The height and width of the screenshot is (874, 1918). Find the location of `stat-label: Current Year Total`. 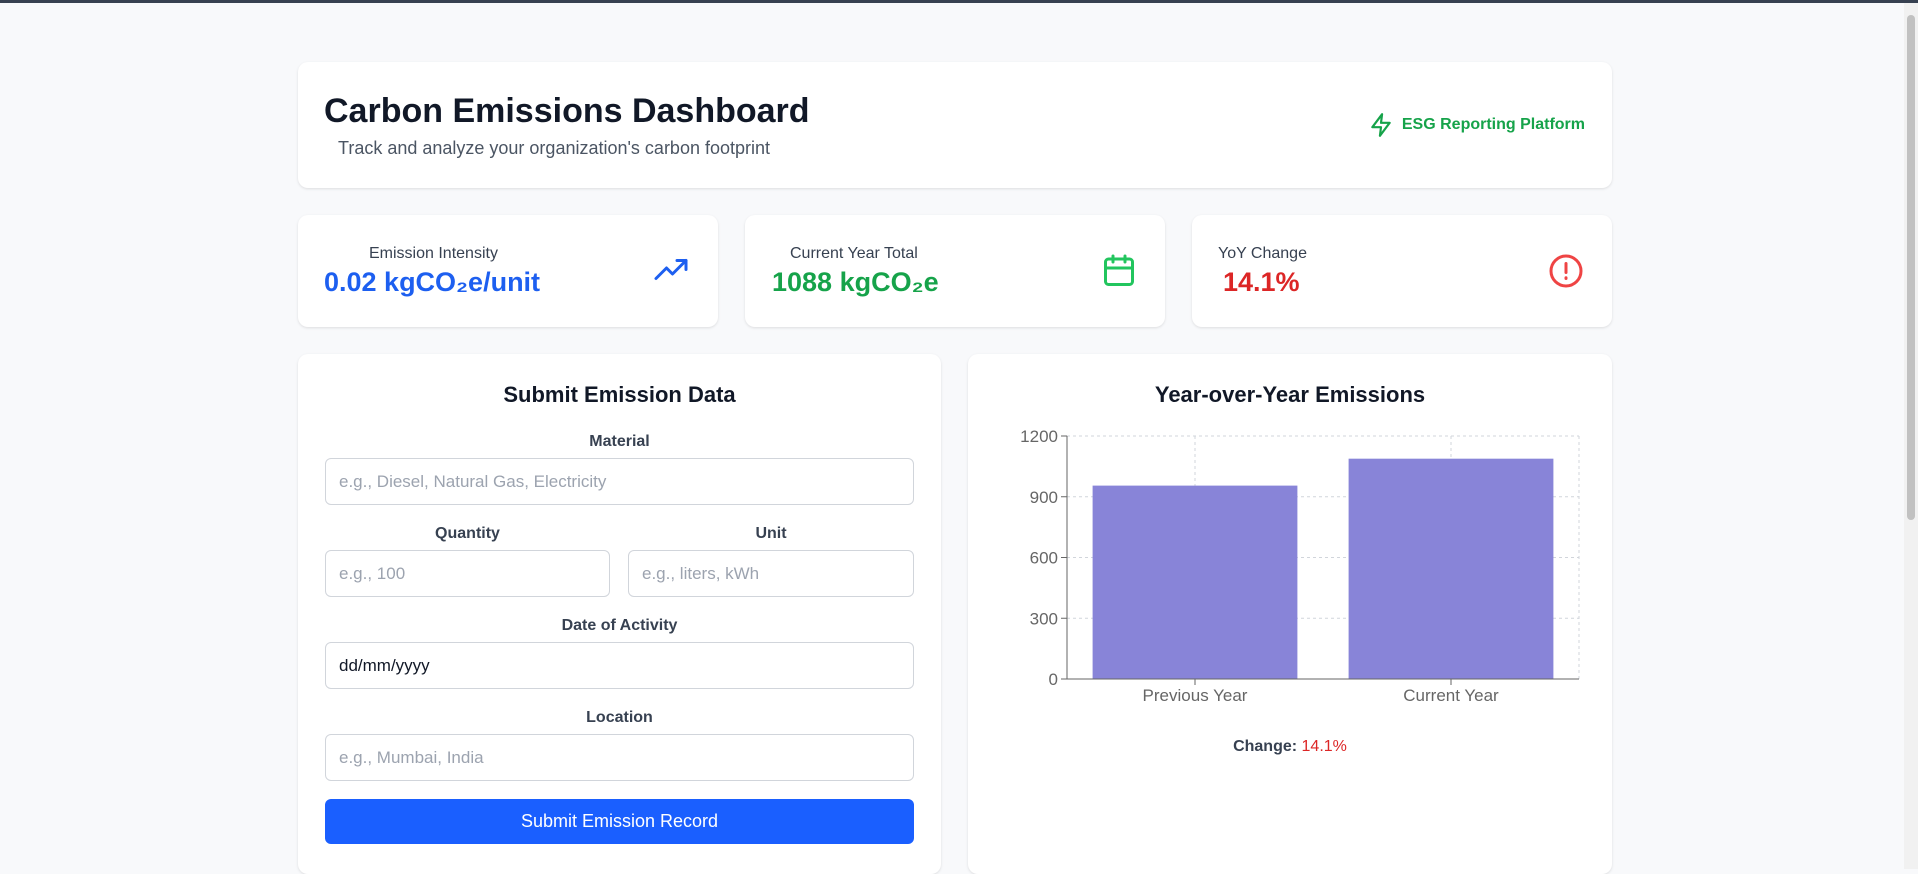

stat-label: Current Year Total is located at coordinates (854, 253).